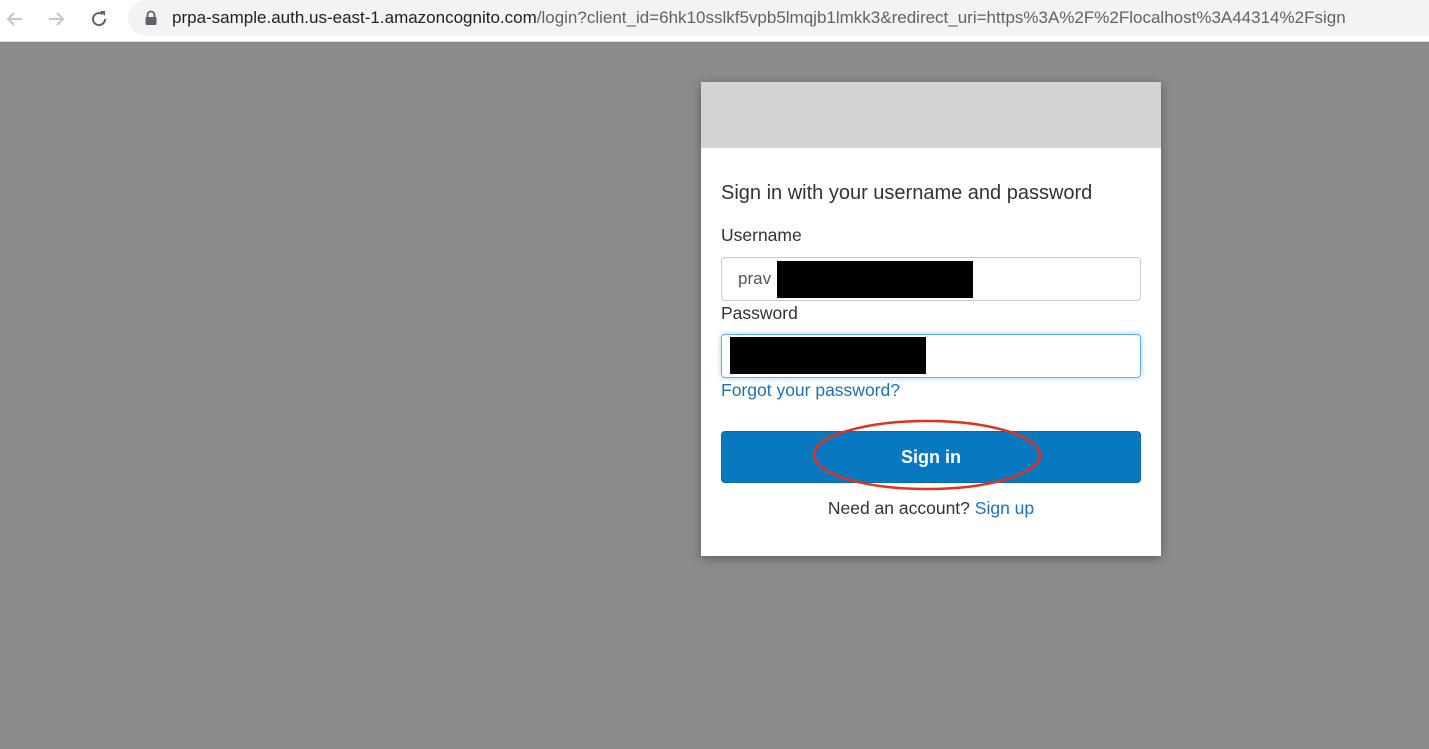 The image size is (1429, 749). Describe the element at coordinates (151, 17) in the screenshot. I see `lock-icon` at that location.